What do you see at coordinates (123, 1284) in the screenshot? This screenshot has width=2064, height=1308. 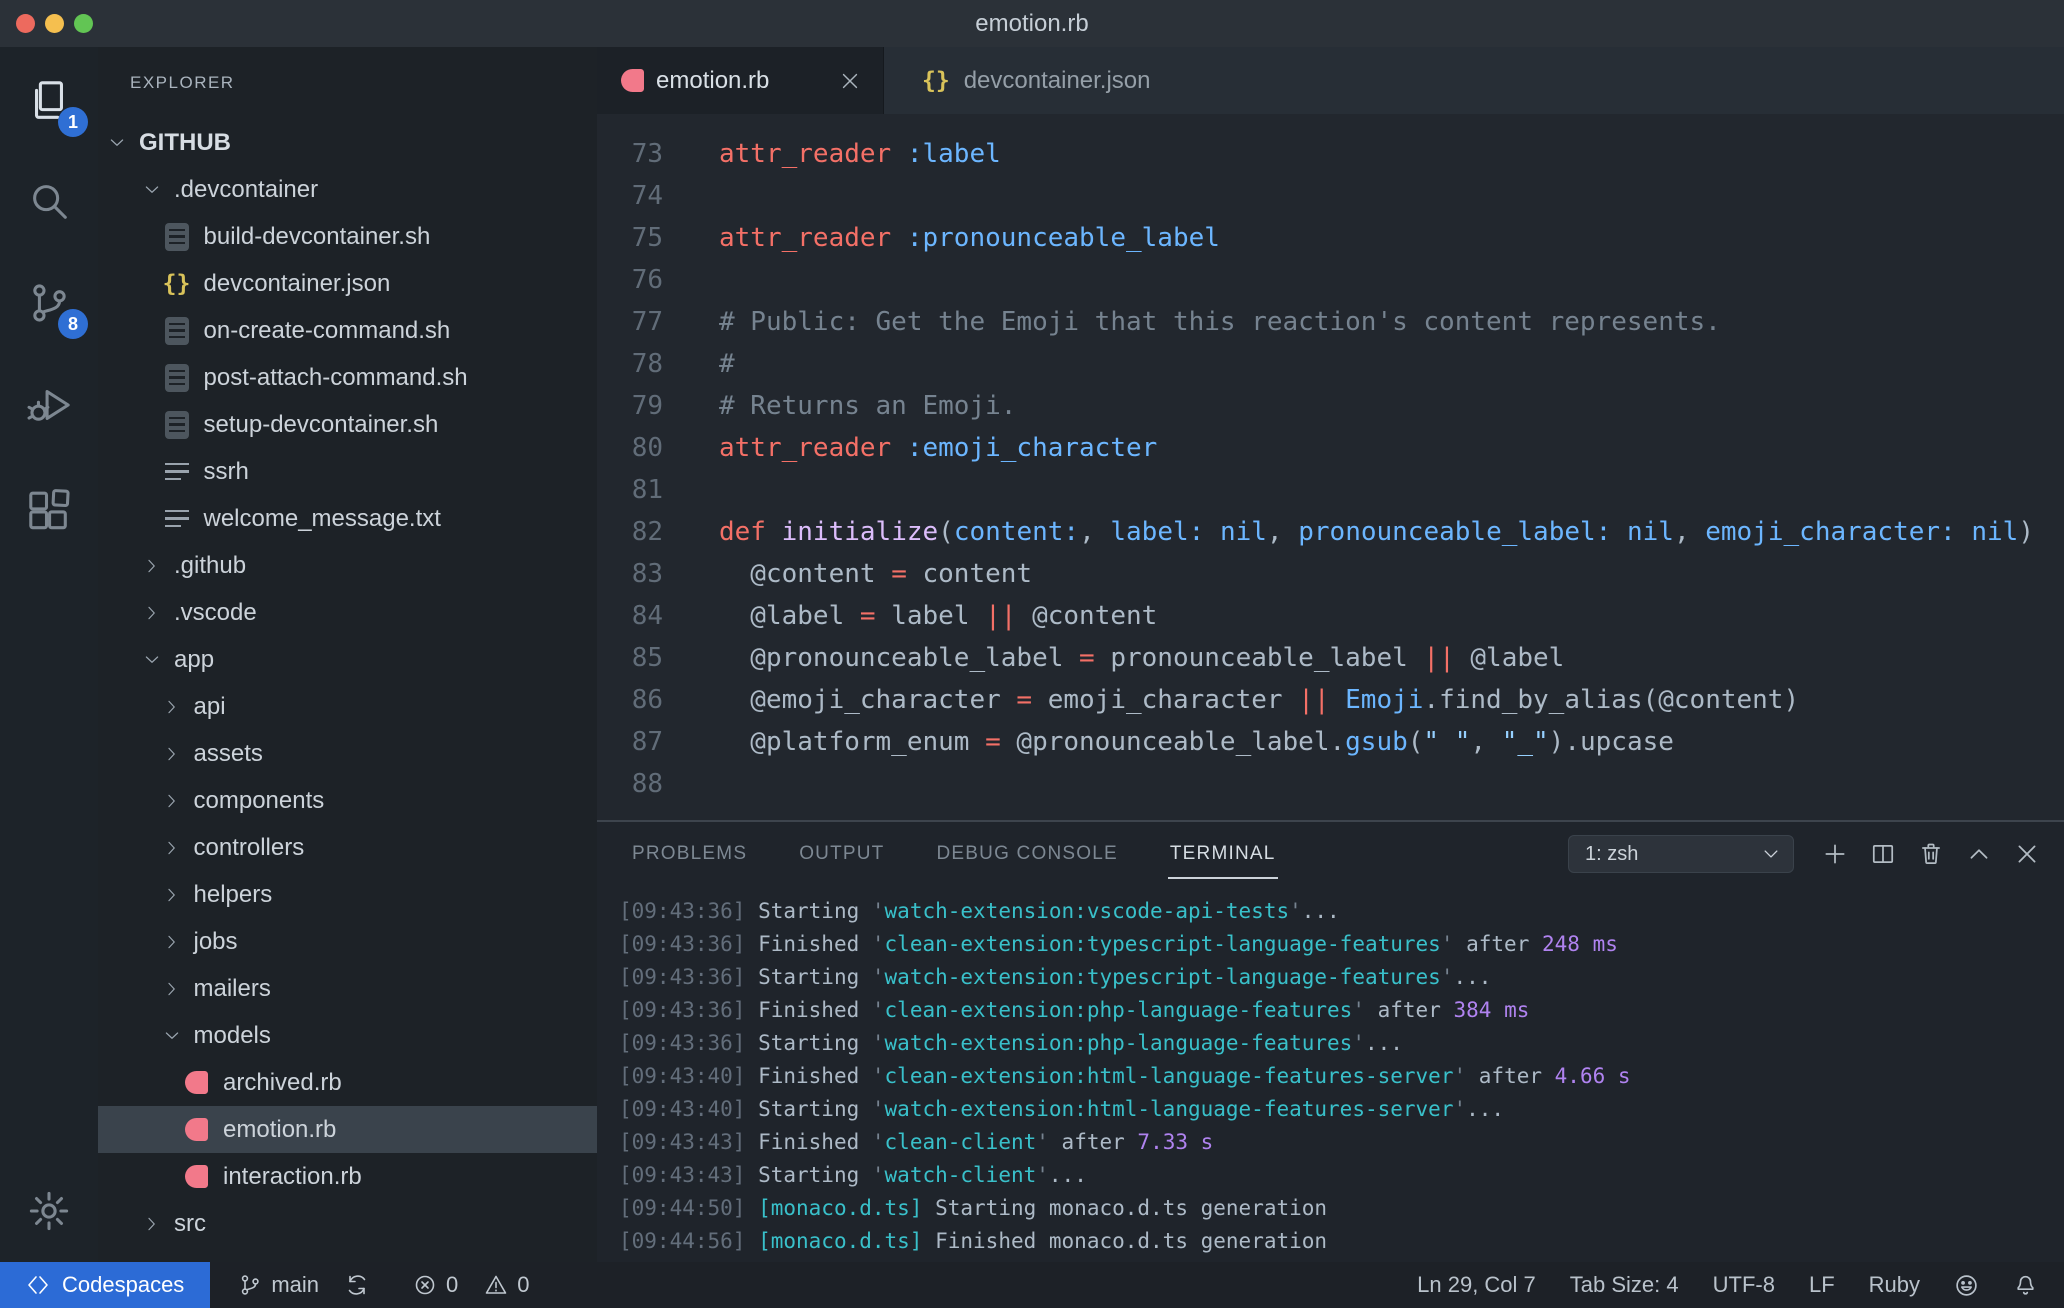 I see `codespaces-label: Codespaces` at bounding box center [123, 1284].